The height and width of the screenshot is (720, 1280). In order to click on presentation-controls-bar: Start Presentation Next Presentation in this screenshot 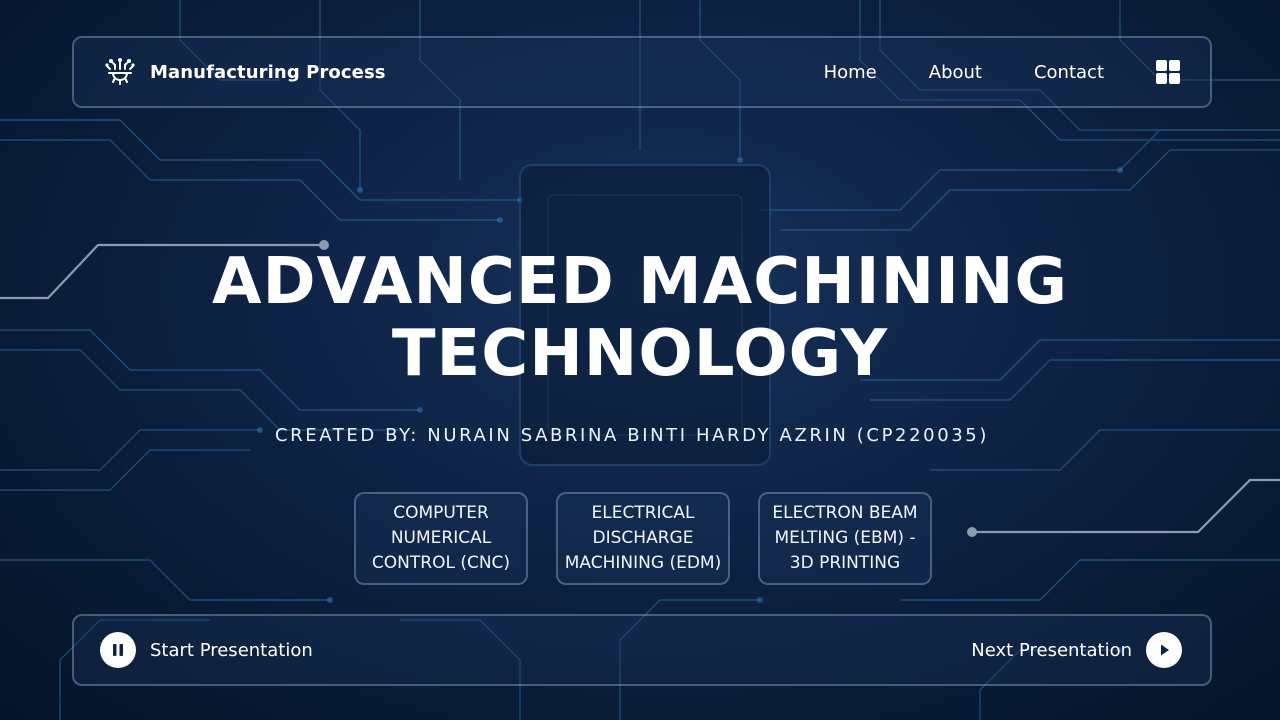, I will do `click(642, 650)`.